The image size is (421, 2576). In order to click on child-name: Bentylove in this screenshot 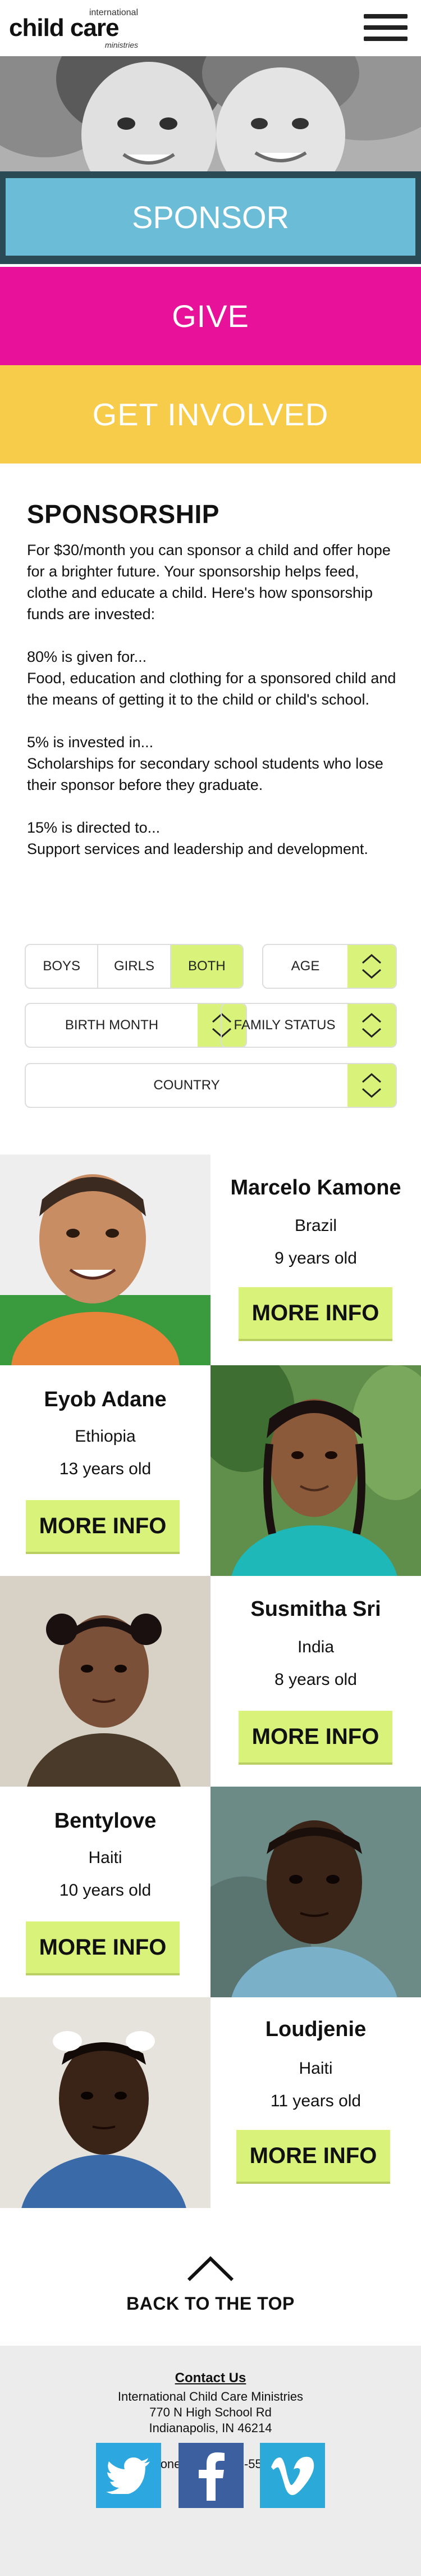, I will do `click(105, 1821)`.